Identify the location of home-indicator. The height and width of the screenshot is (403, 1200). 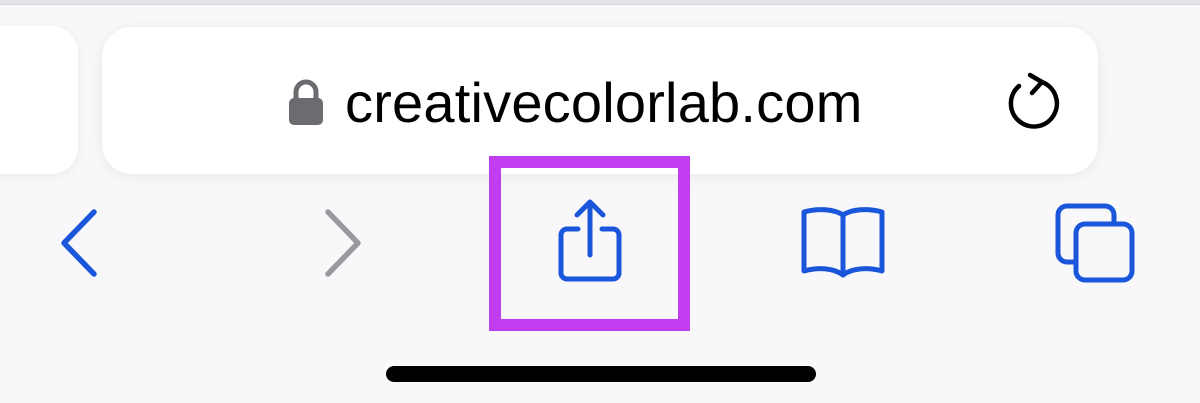
(601, 374).